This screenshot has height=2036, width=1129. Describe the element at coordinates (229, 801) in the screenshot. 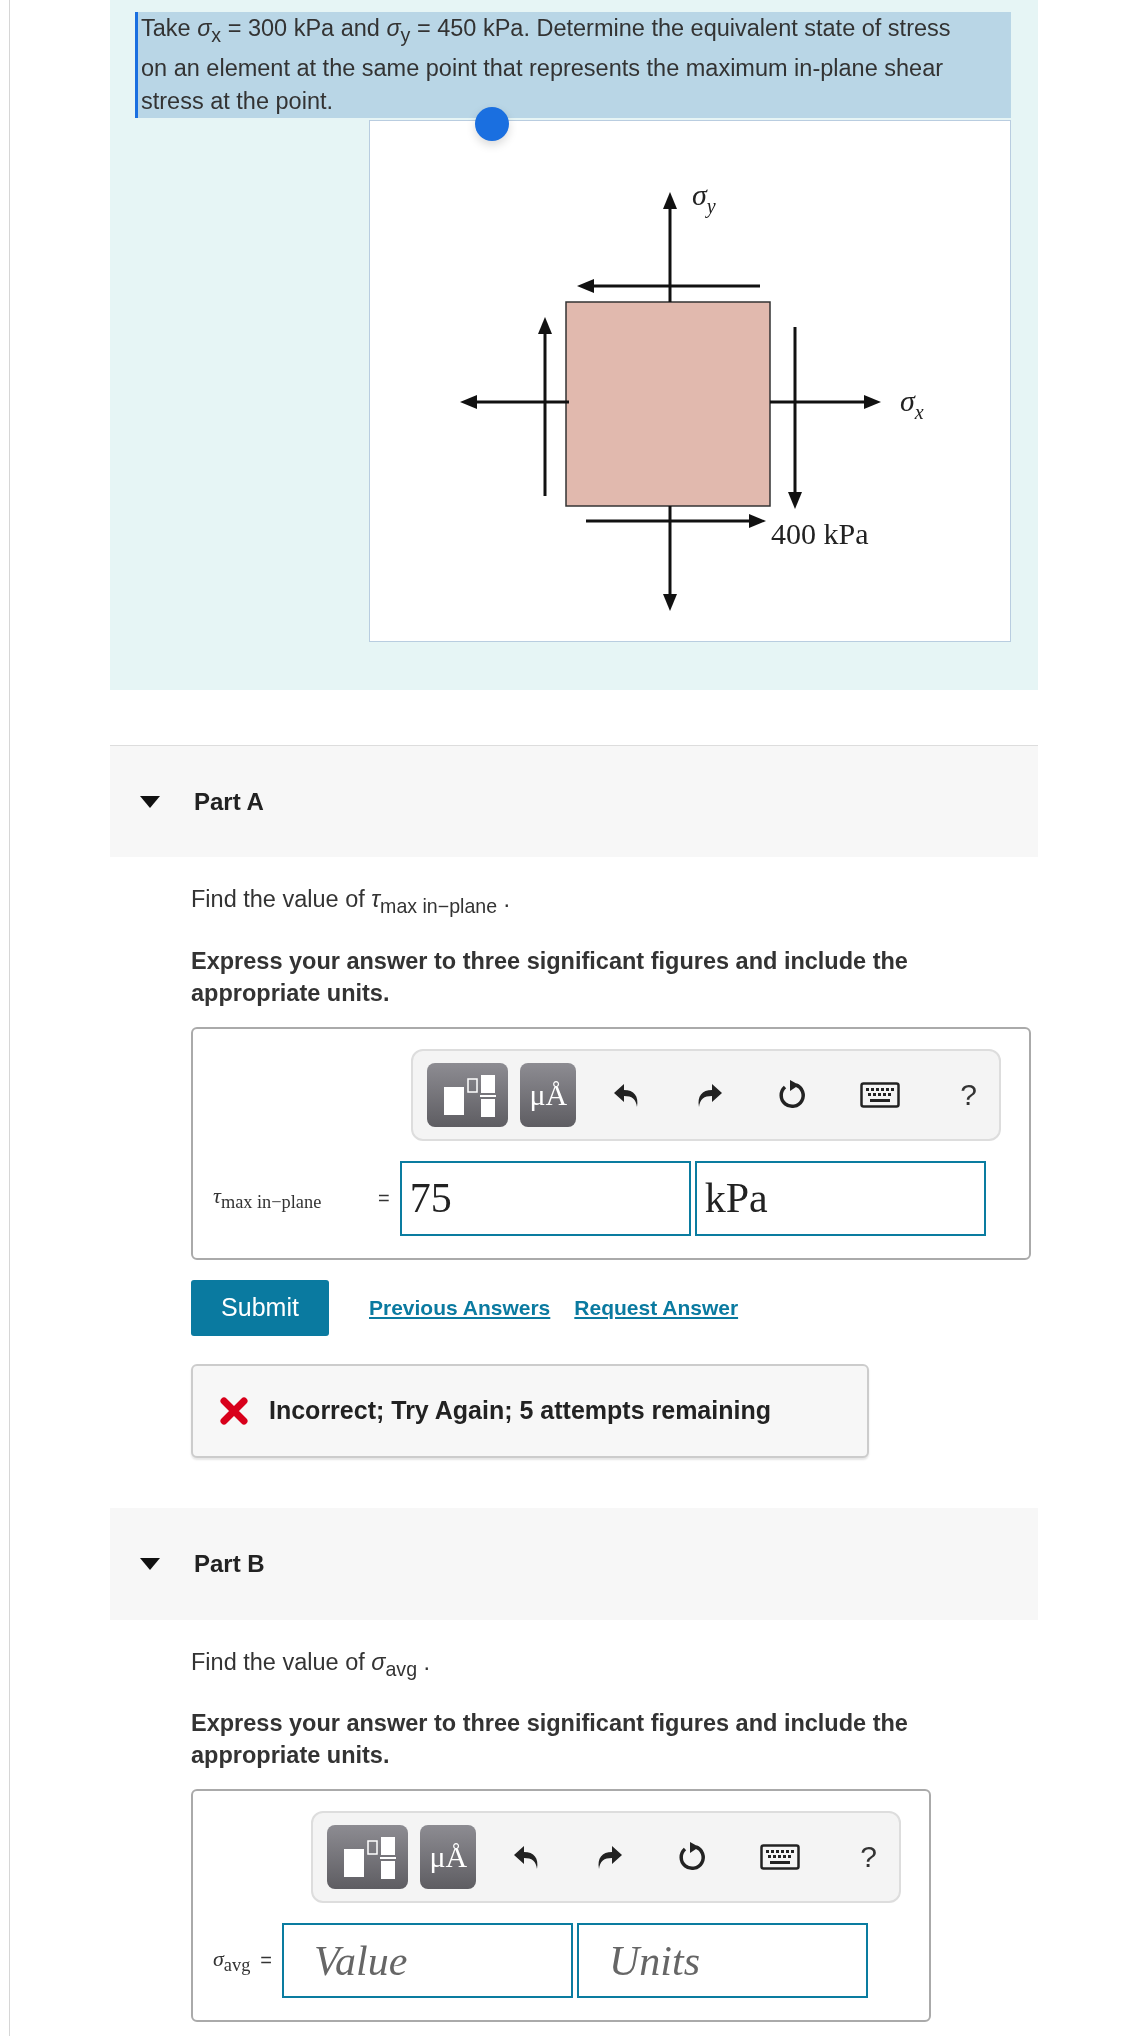

I see `part-title: Part A` at that location.